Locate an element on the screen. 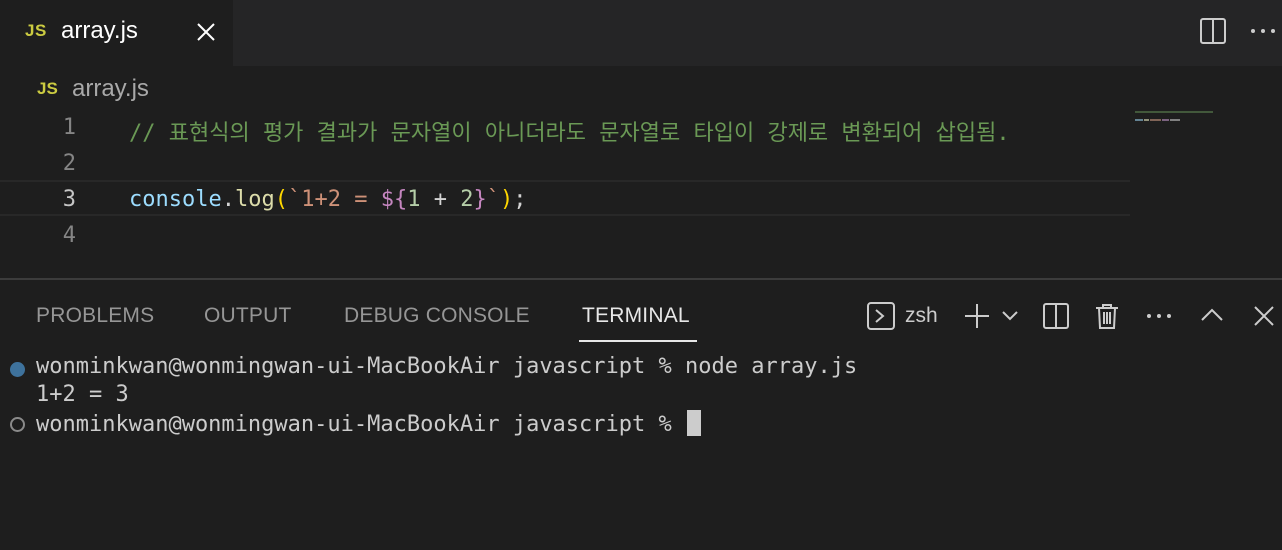 The image size is (1282, 550). tab-array-js: JS array.js is located at coordinates (116, 33).